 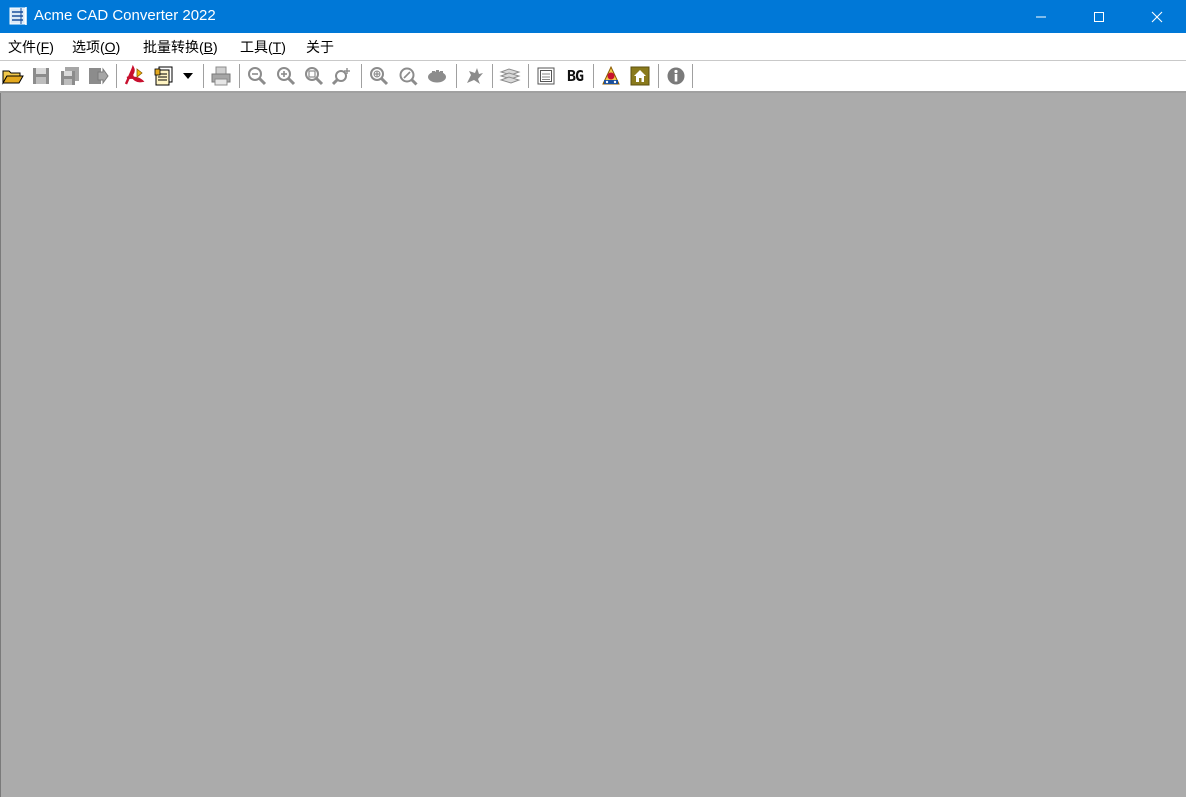 I want to click on minimize-button, so click(x=1041, y=16).